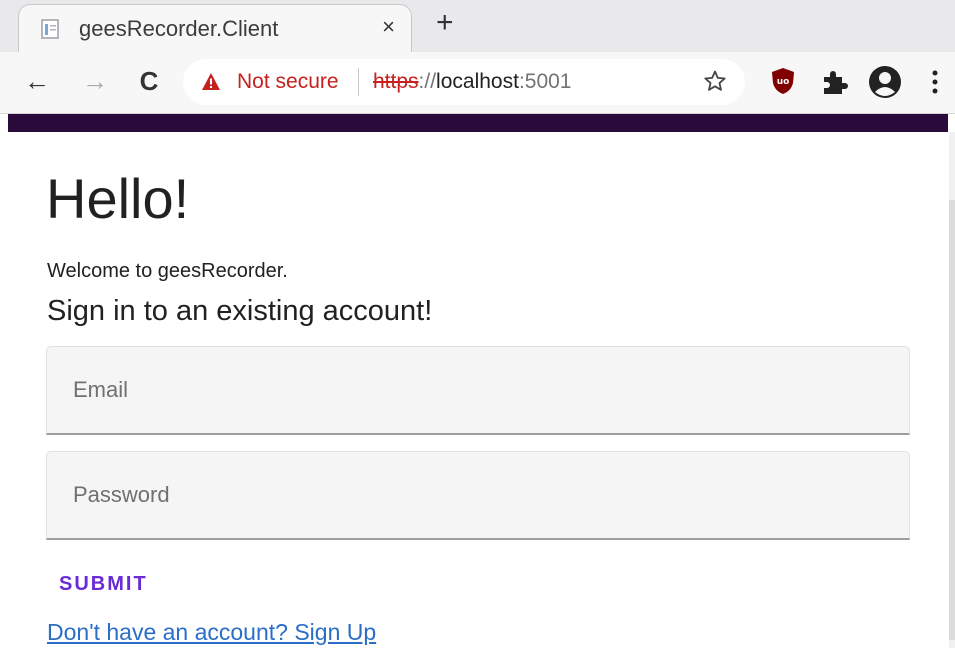  I want to click on password-field, so click(478, 495).